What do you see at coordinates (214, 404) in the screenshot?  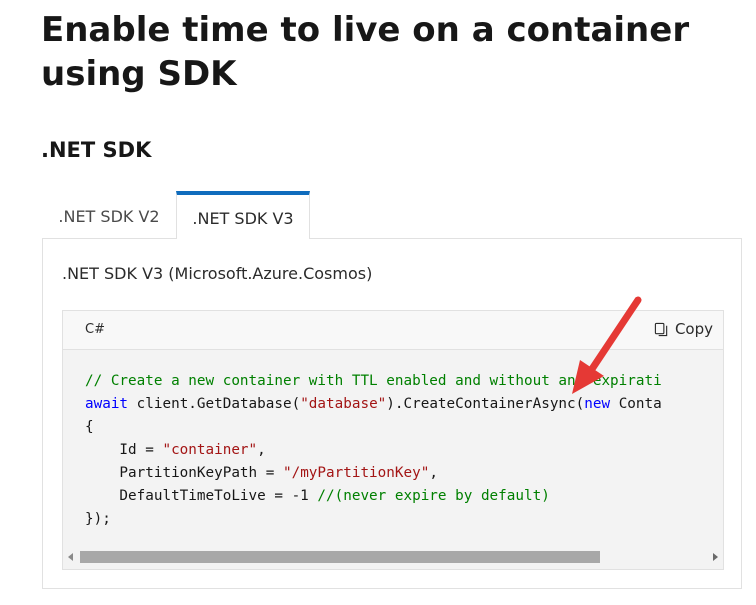 I see `code-text-segment: client.GetDatabase(` at bounding box center [214, 404].